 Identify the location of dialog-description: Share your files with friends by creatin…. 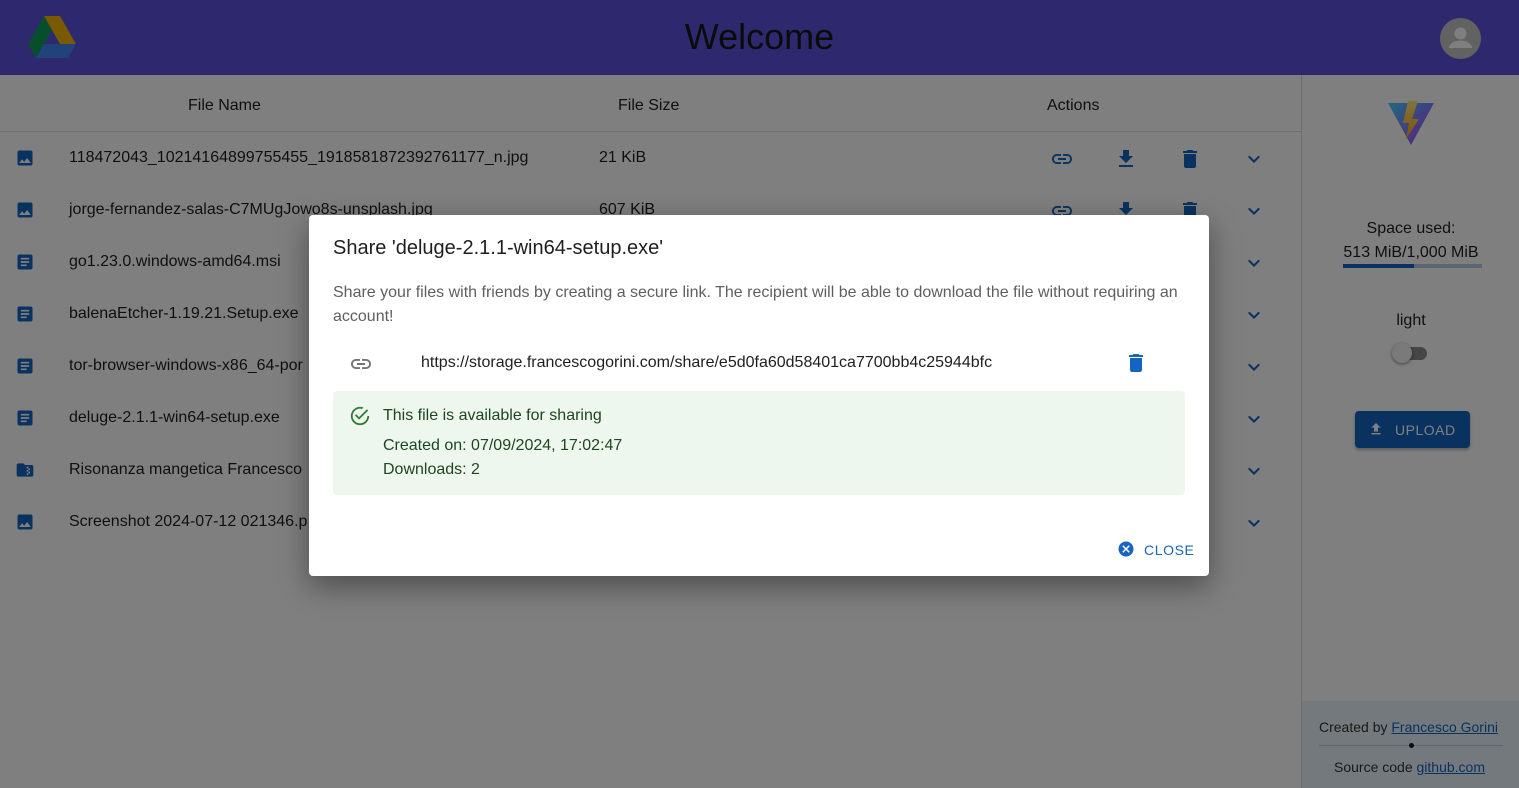
(755, 304).